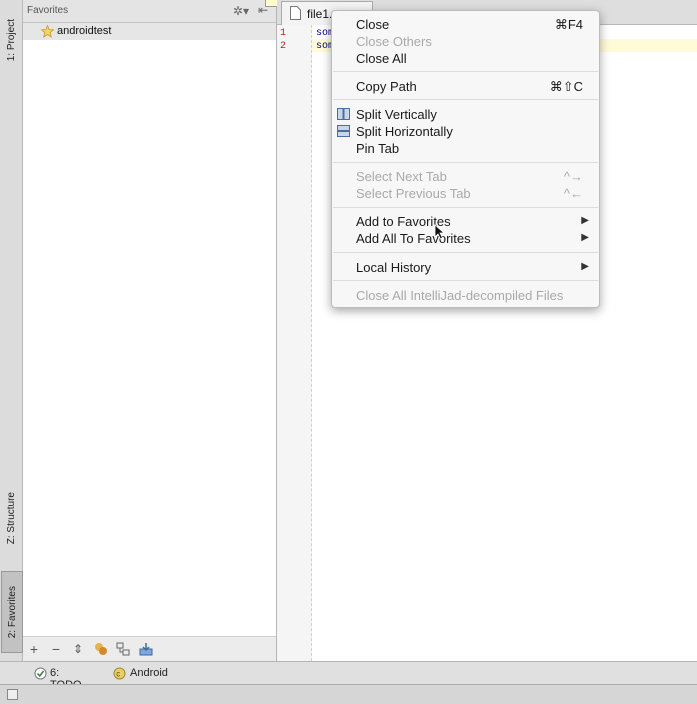 Image resolution: width=697 pixels, height=704 pixels. I want to click on split-vertical-icon, so click(343, 114).